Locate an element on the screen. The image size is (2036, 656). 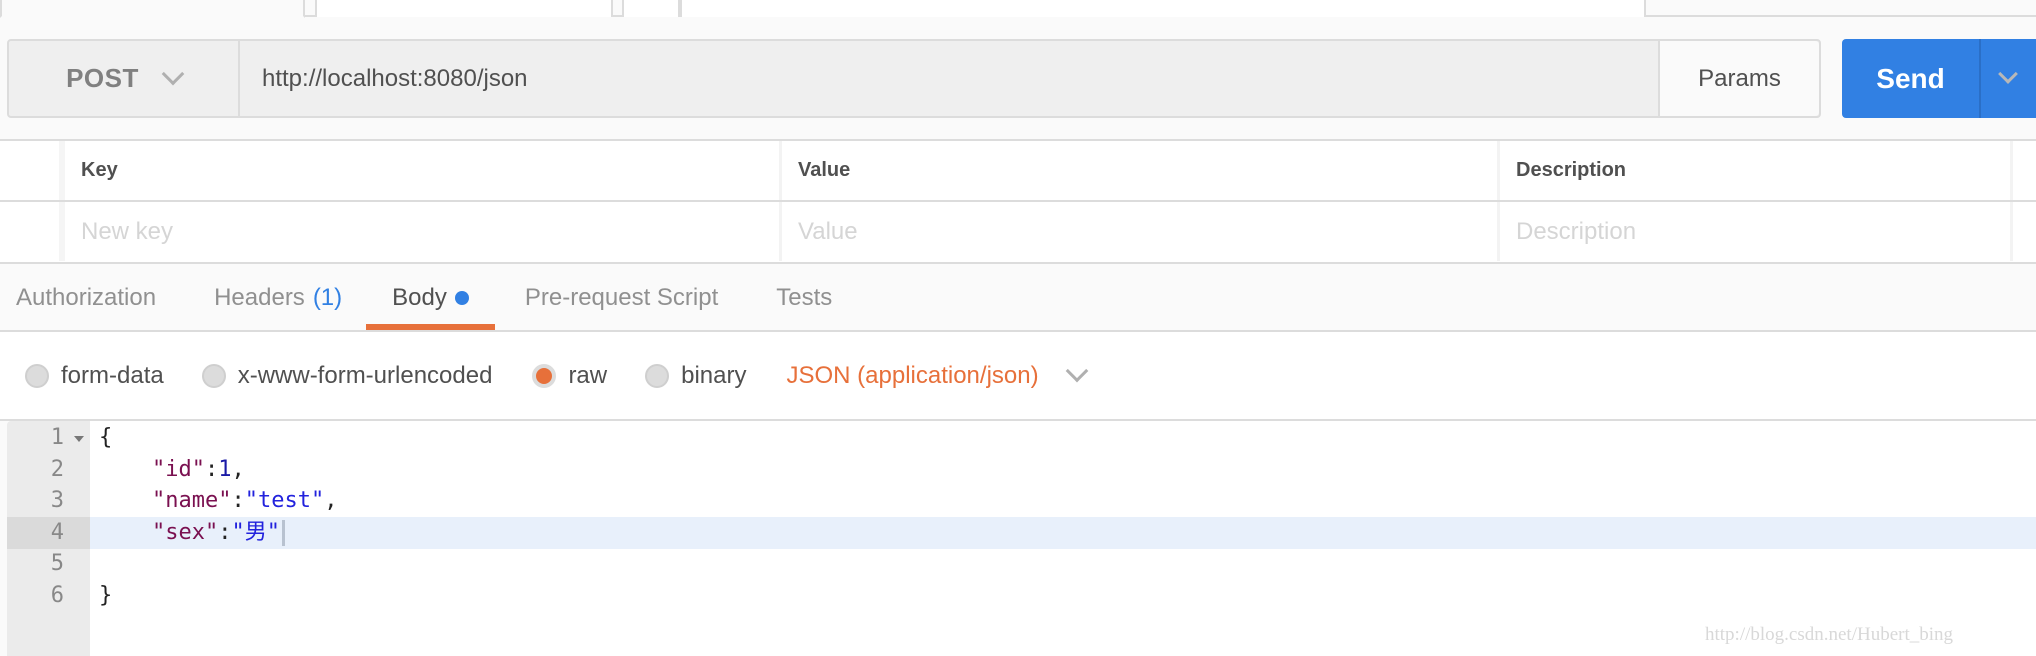
code-text: { is located at coordinates (105, 438).